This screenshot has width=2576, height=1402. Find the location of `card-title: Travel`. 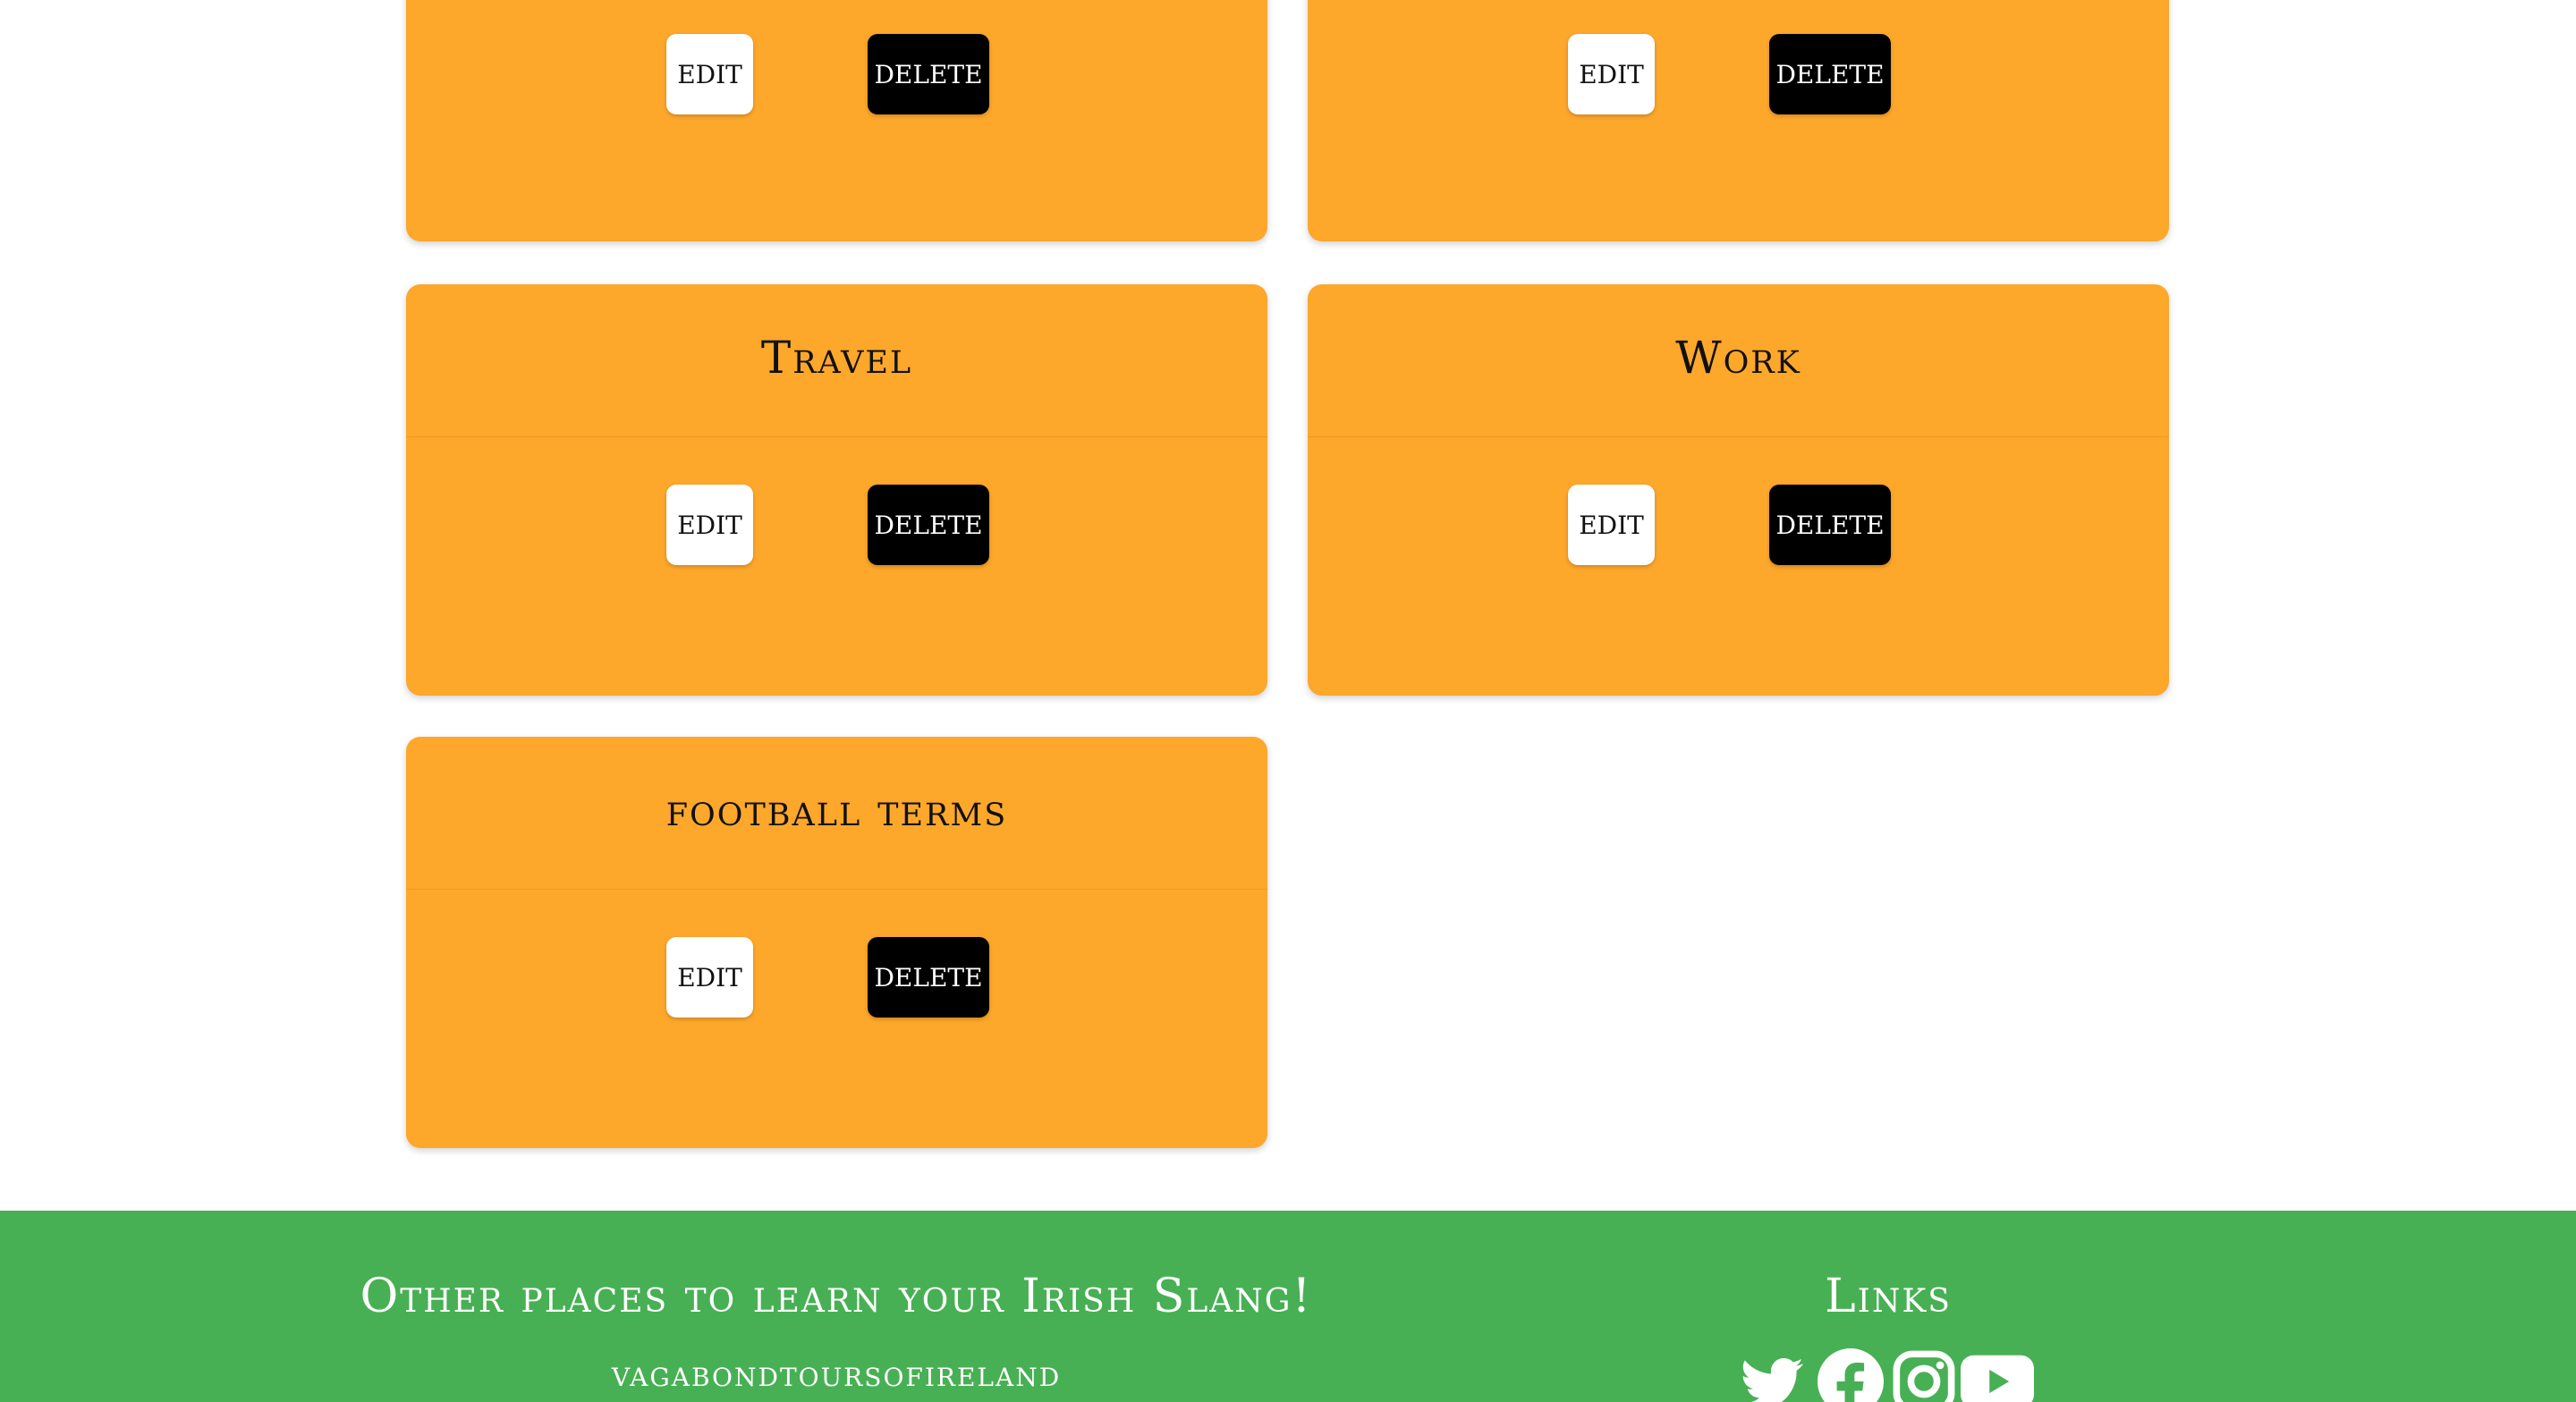

card-title: Travel is located at coordinates (836, 358).